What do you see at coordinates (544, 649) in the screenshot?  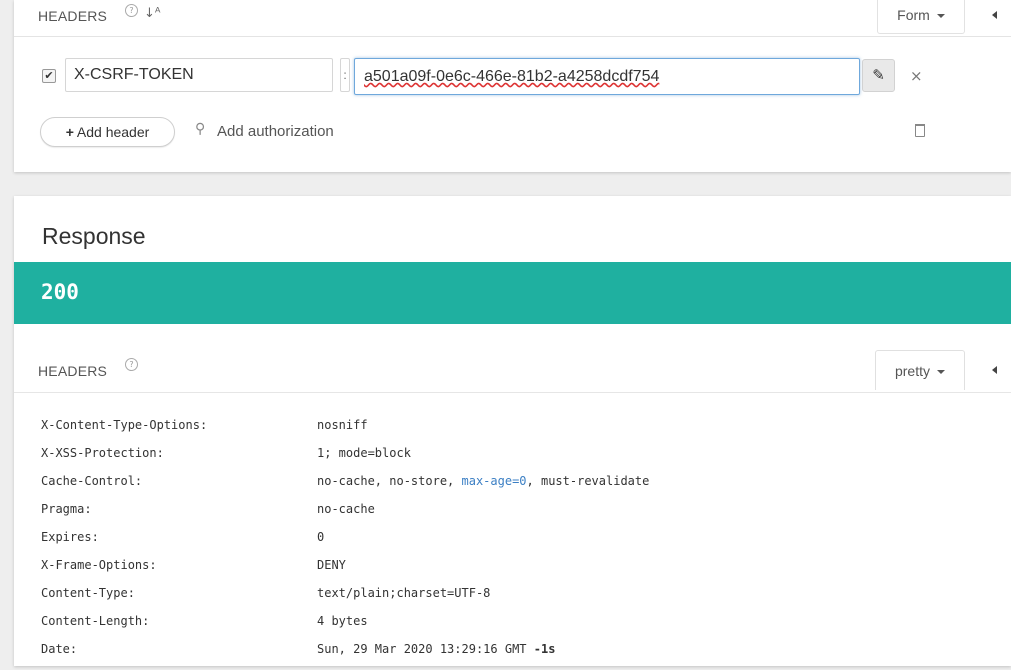 I see `time-offset: -1s` at bounding box center [544, 649].